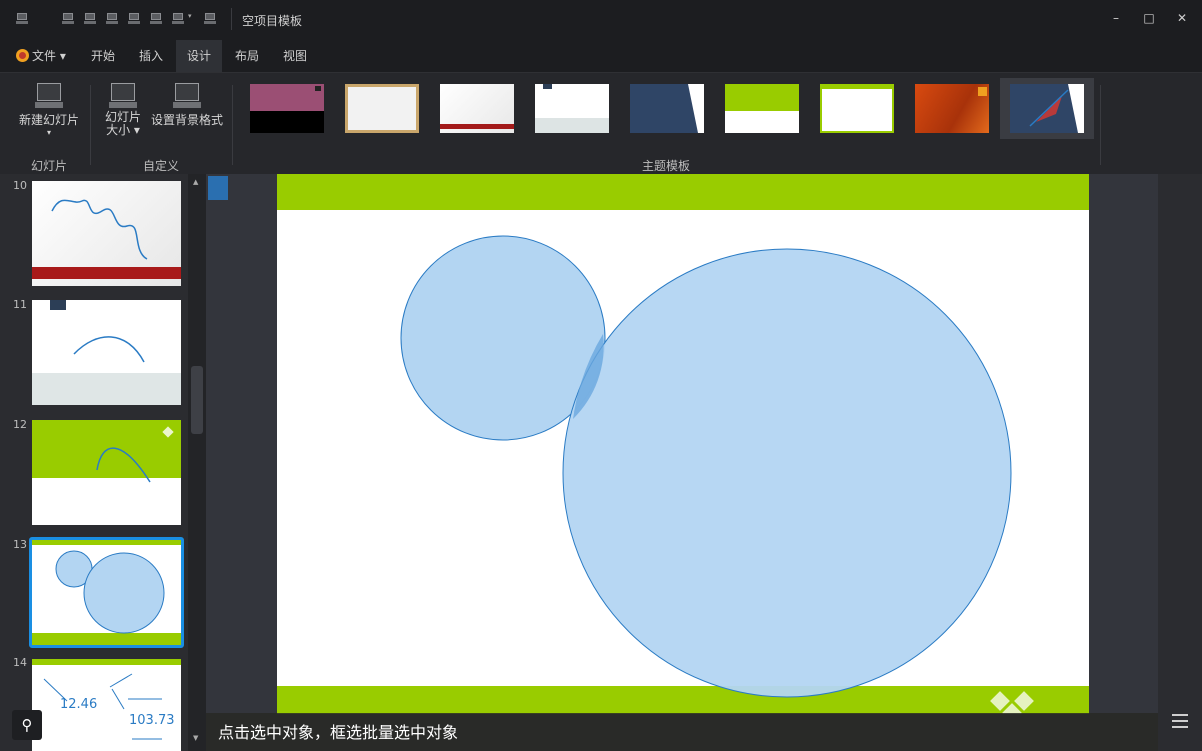  I want to click on group-label-custom: 自定义, so click(161, 166).